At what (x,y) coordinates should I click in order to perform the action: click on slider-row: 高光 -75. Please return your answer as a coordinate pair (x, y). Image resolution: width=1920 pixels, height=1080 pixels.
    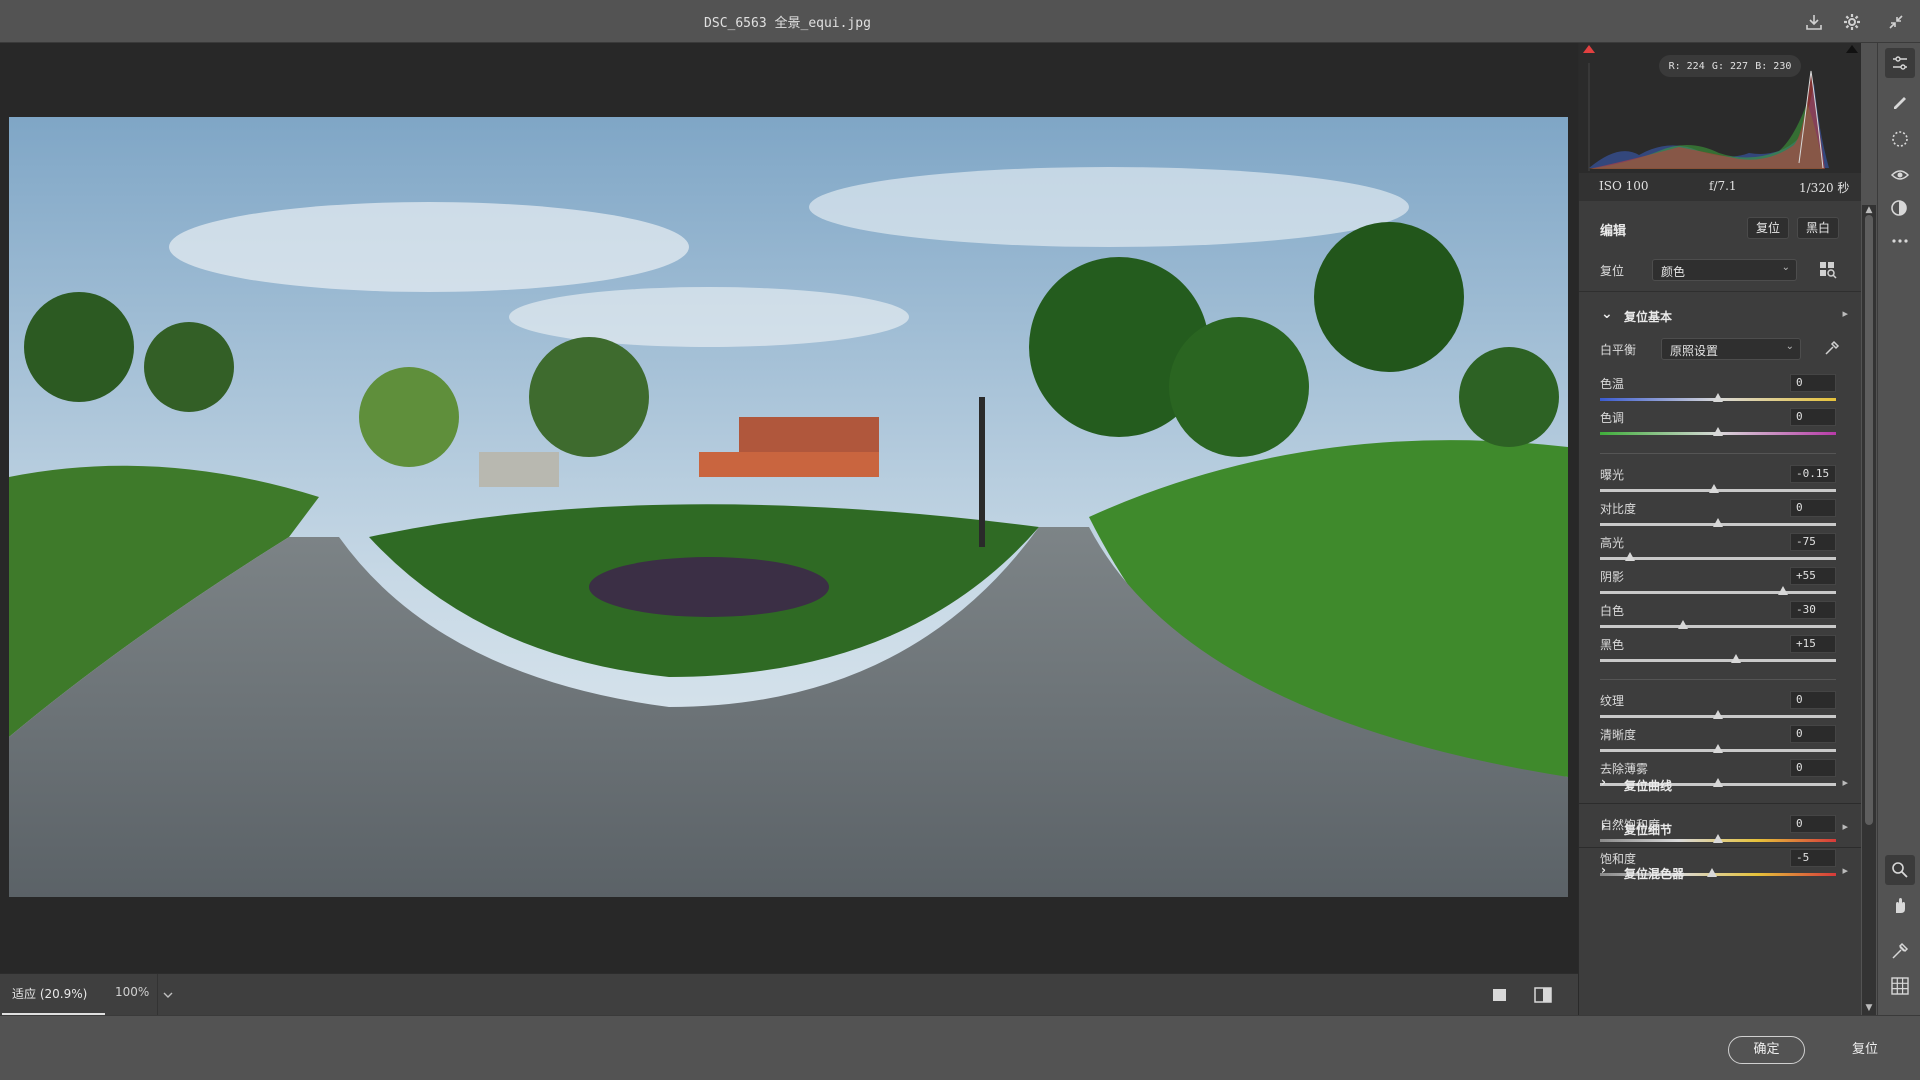
    Looking at the image, I should click on (1720, 550).